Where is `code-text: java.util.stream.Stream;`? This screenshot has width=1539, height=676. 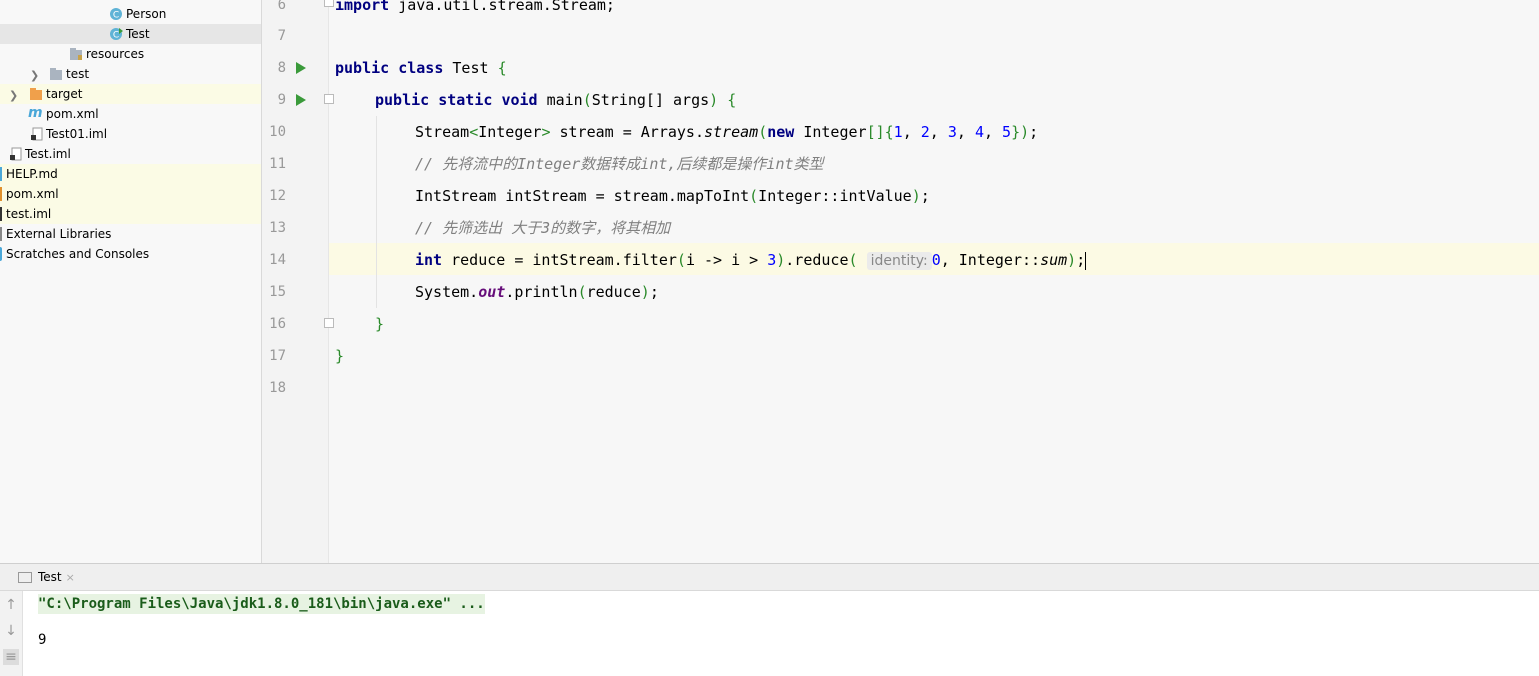 code-text: java.util.stream.Stream; is located at coordinates (502, 7).